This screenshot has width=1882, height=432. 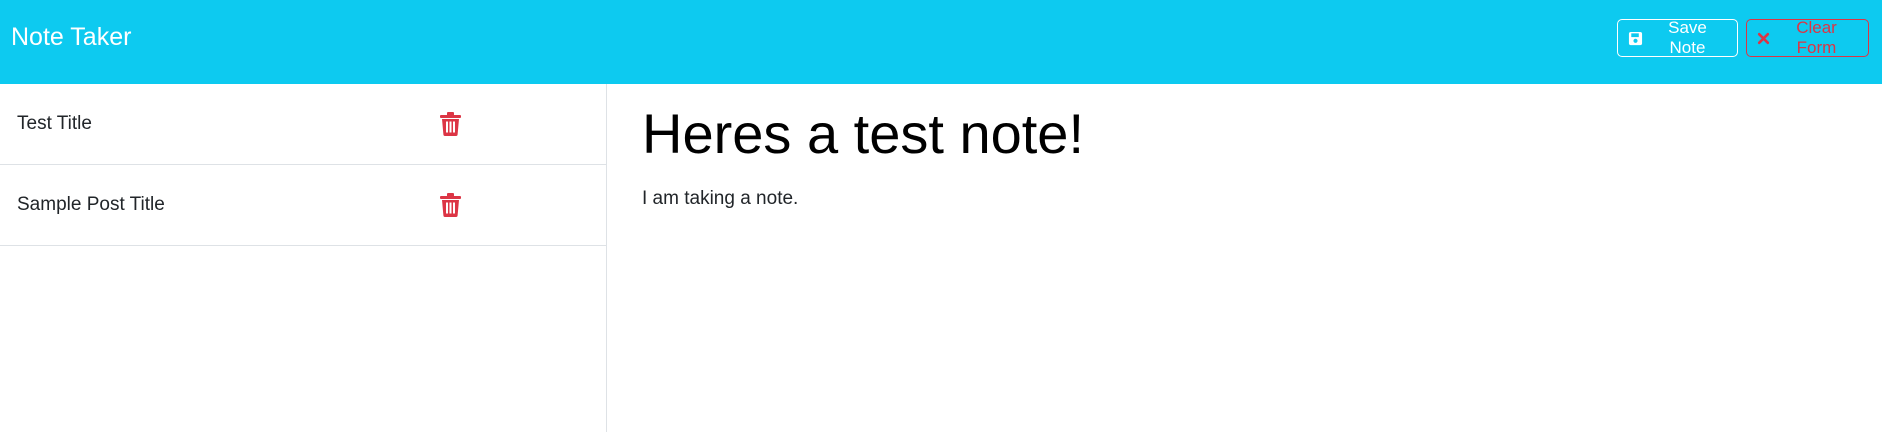 What do you see at coordinates (1743, 37) in the screenshot?
I see `nav-actions: Save Note Clear Form` at bounding box center [1743, 37].